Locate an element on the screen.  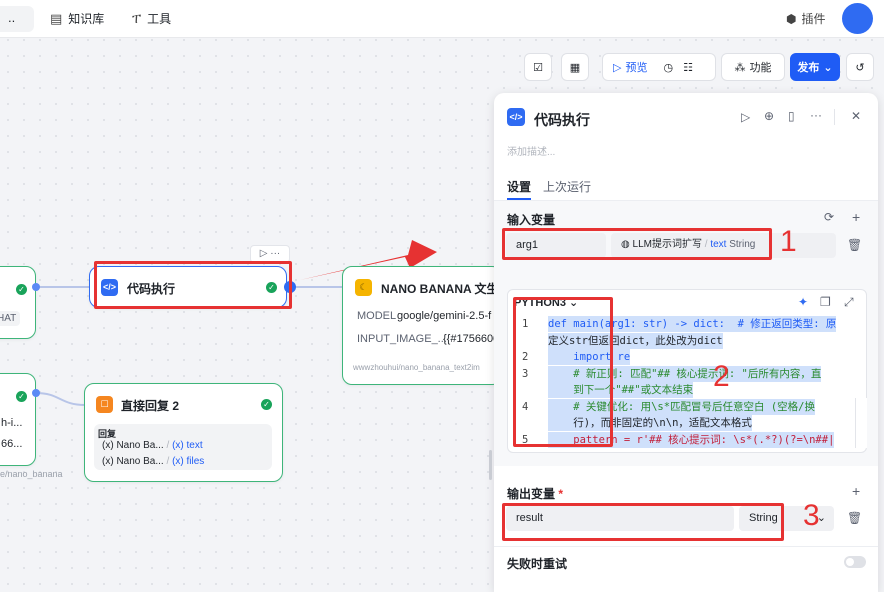
checklist-button: ☑ is located at coordinates (538, 67).